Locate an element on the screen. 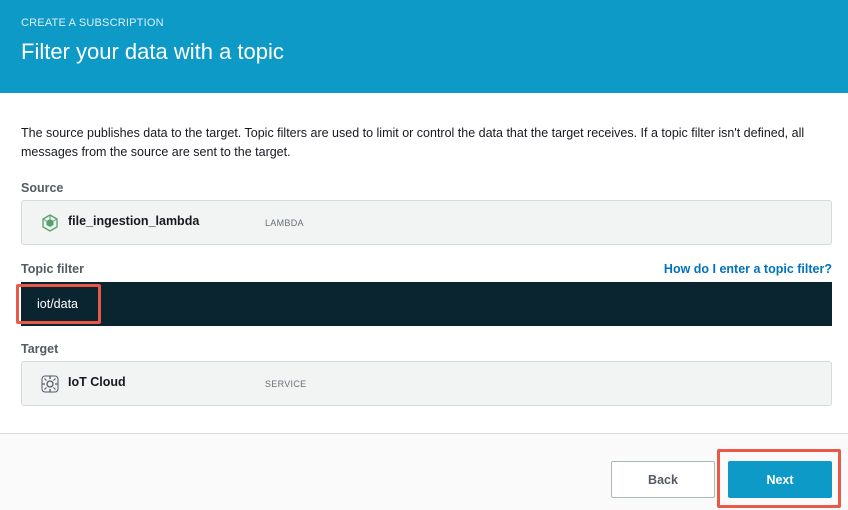 This screenshot has height=510, width=848. target-field: IoT Cloud SERVICE is located at coordinates (426, 383).